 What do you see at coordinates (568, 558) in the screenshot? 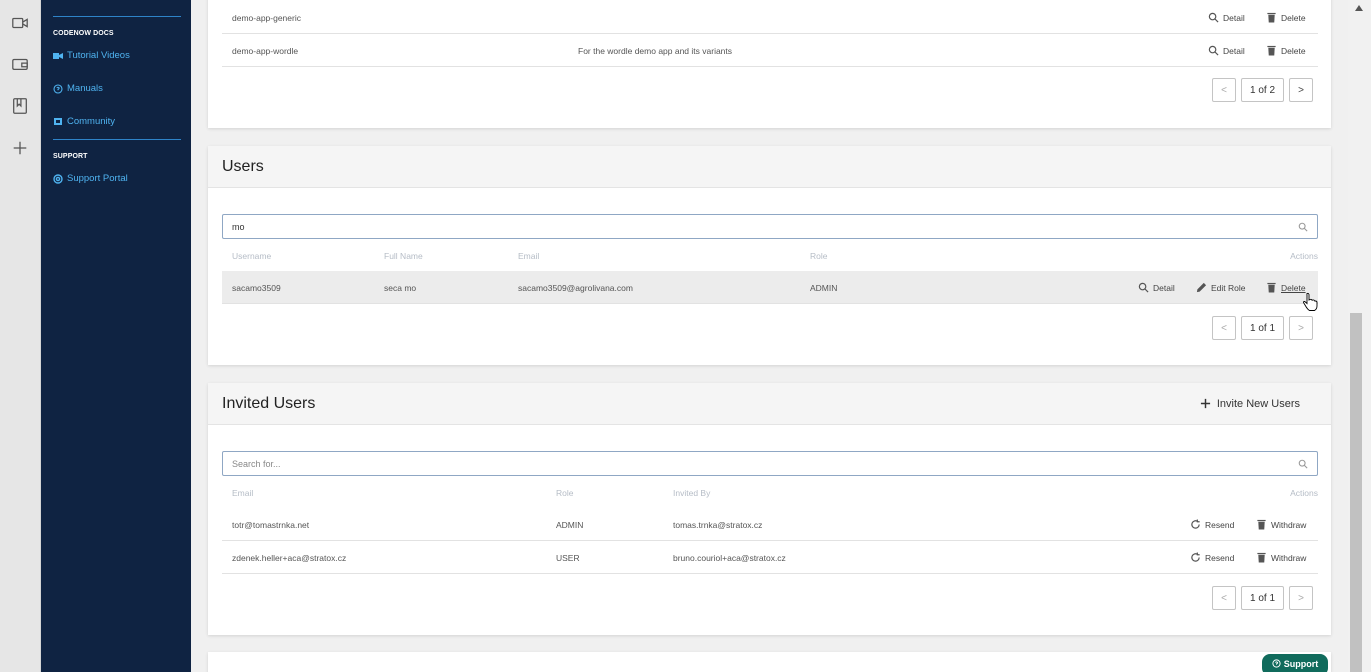
I see `cell-role: USER` at bounding box center [568, 558].